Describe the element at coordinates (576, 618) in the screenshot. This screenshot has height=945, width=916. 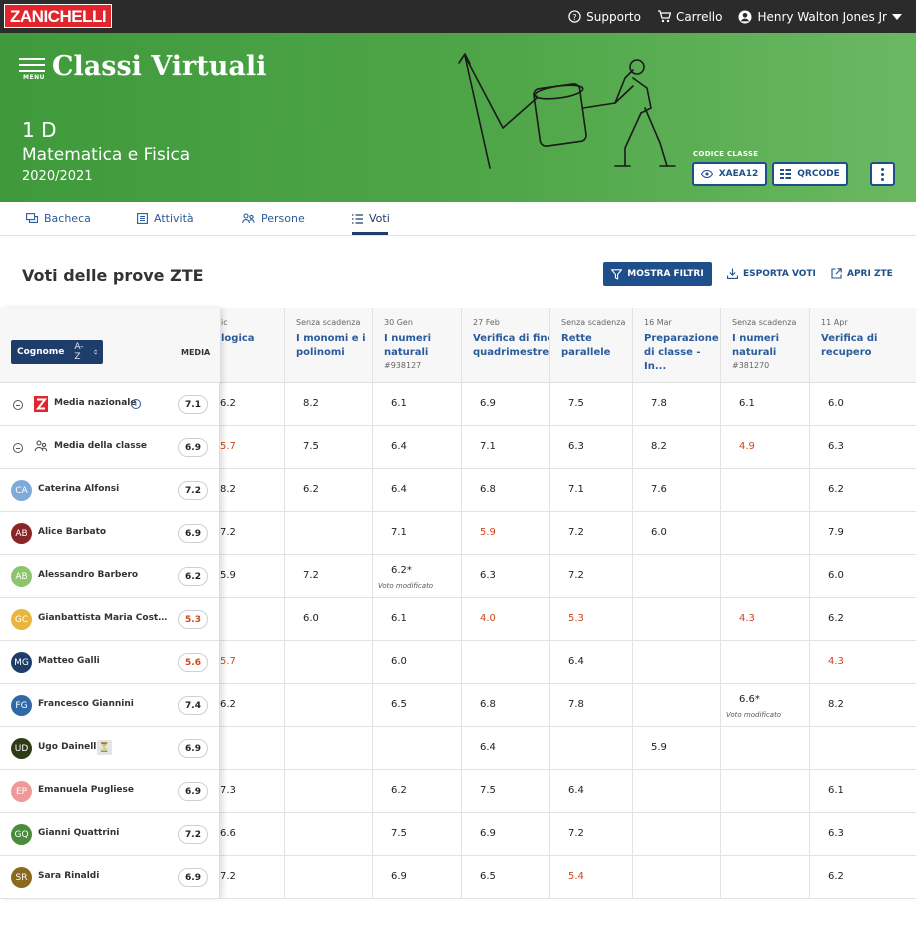
I see `grade-cell: 5.3` at that location.